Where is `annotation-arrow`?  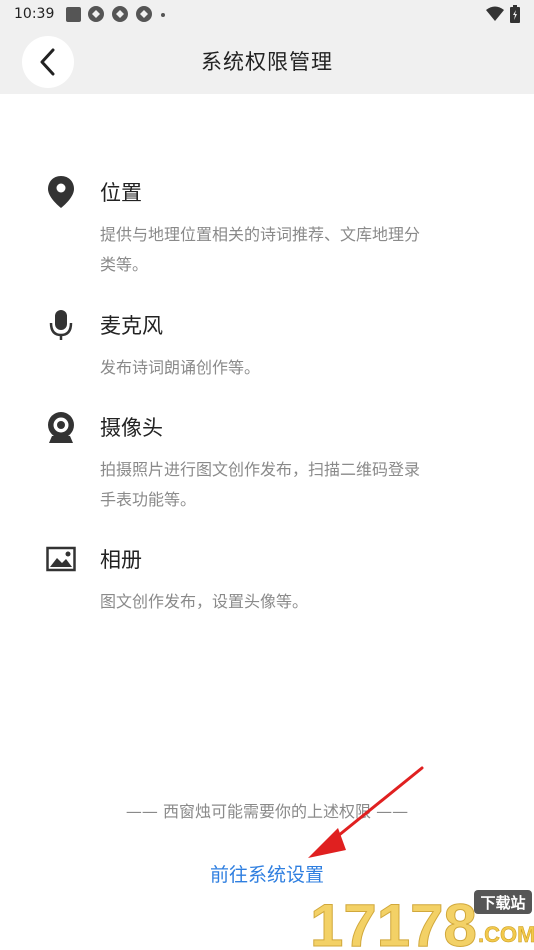
annotation-arrow is located at coordinates (366, 812).